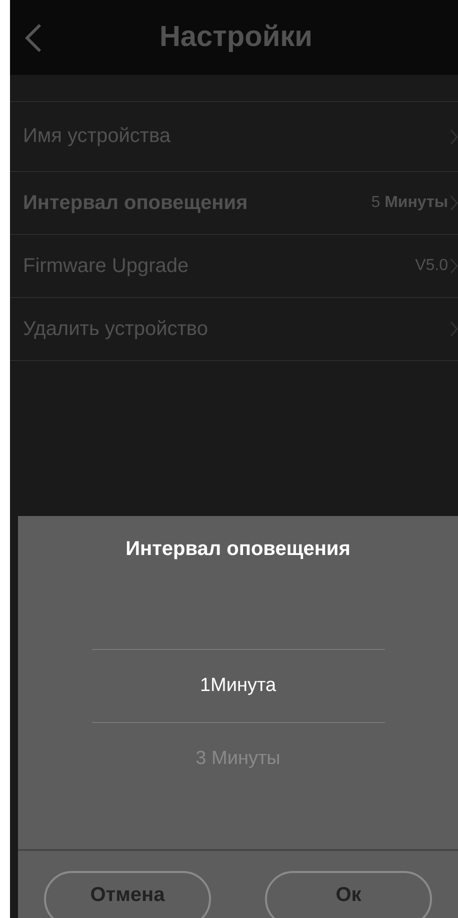 This screenshot has width=458, height=918. What do you see at coordinates (127, 894) in the screenshot?
I see `cancel-button: Отмена` at bounding box center [127, 894].